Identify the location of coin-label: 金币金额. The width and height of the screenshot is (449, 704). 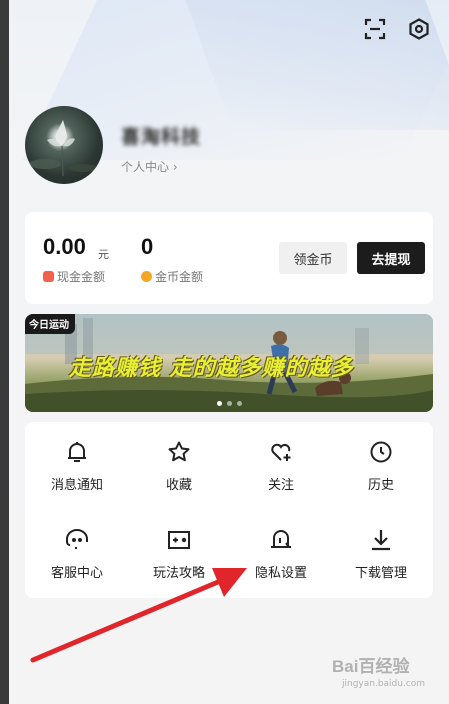
(172, 276).